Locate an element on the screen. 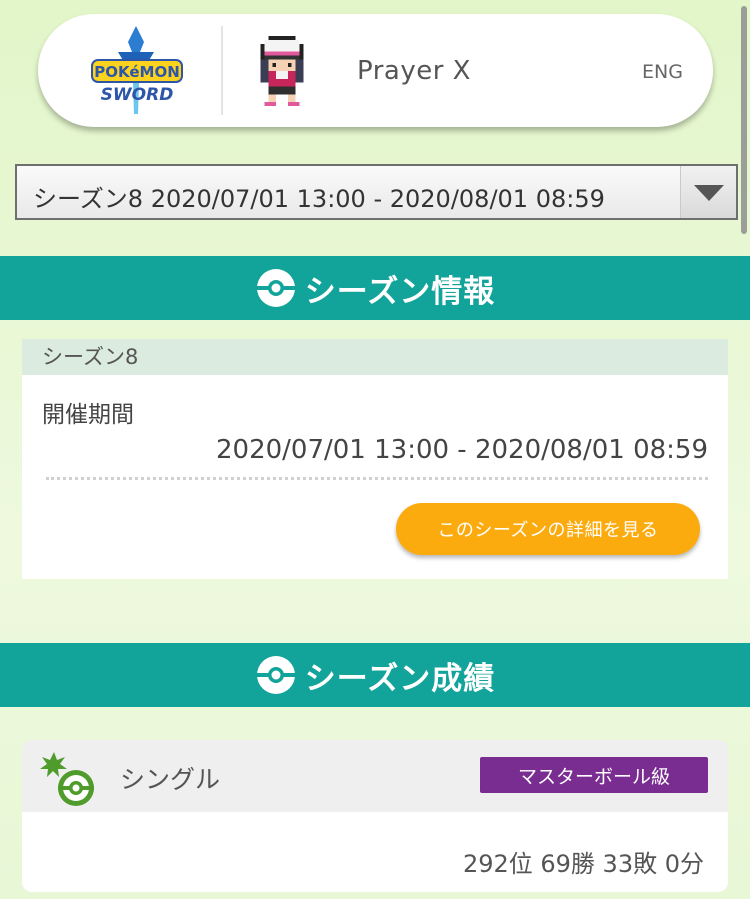 Image resolution: width=750 pixels, height=899 pixels. season-info-title: シーズン情報 is located at coordinates (400, 291).